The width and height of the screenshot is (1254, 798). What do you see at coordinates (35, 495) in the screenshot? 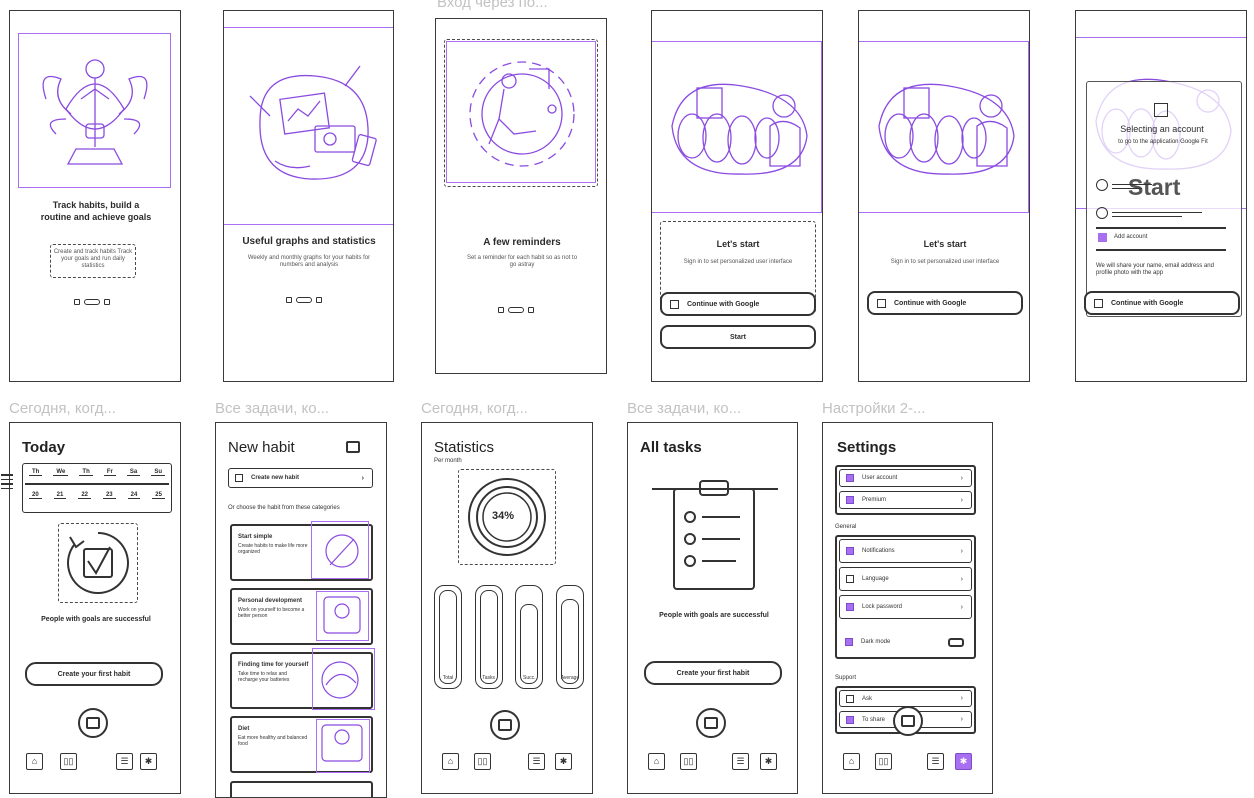
I see `date-label: 20` at bounding box center [35, 495].